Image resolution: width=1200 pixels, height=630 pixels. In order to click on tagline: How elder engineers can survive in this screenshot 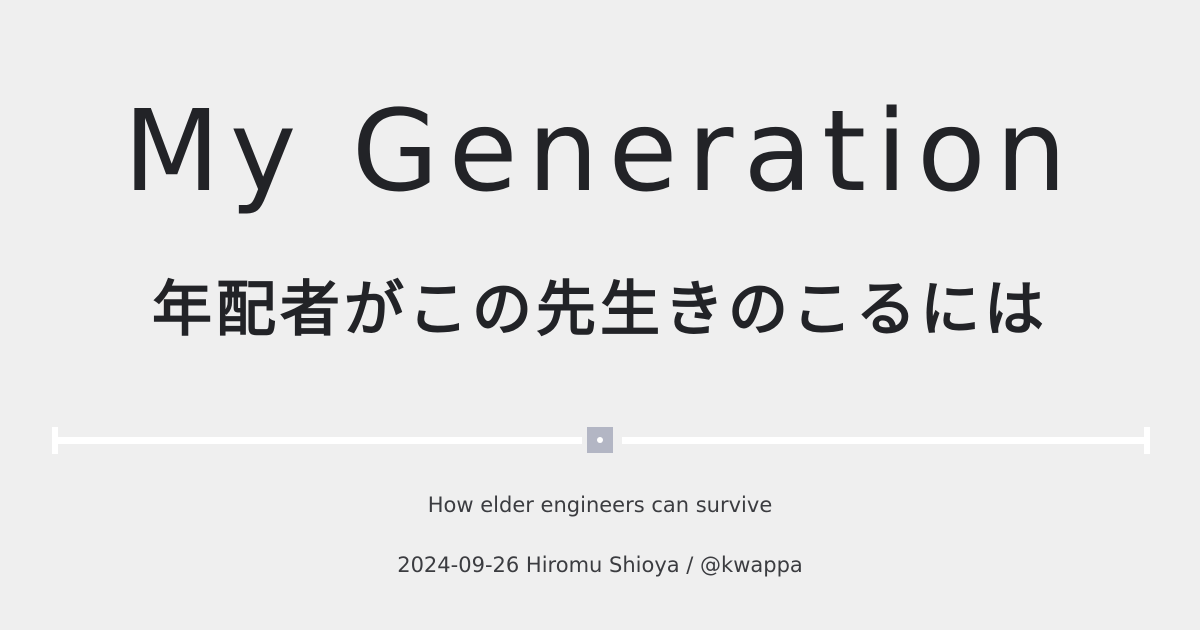, I will do `click(600, 505)`.